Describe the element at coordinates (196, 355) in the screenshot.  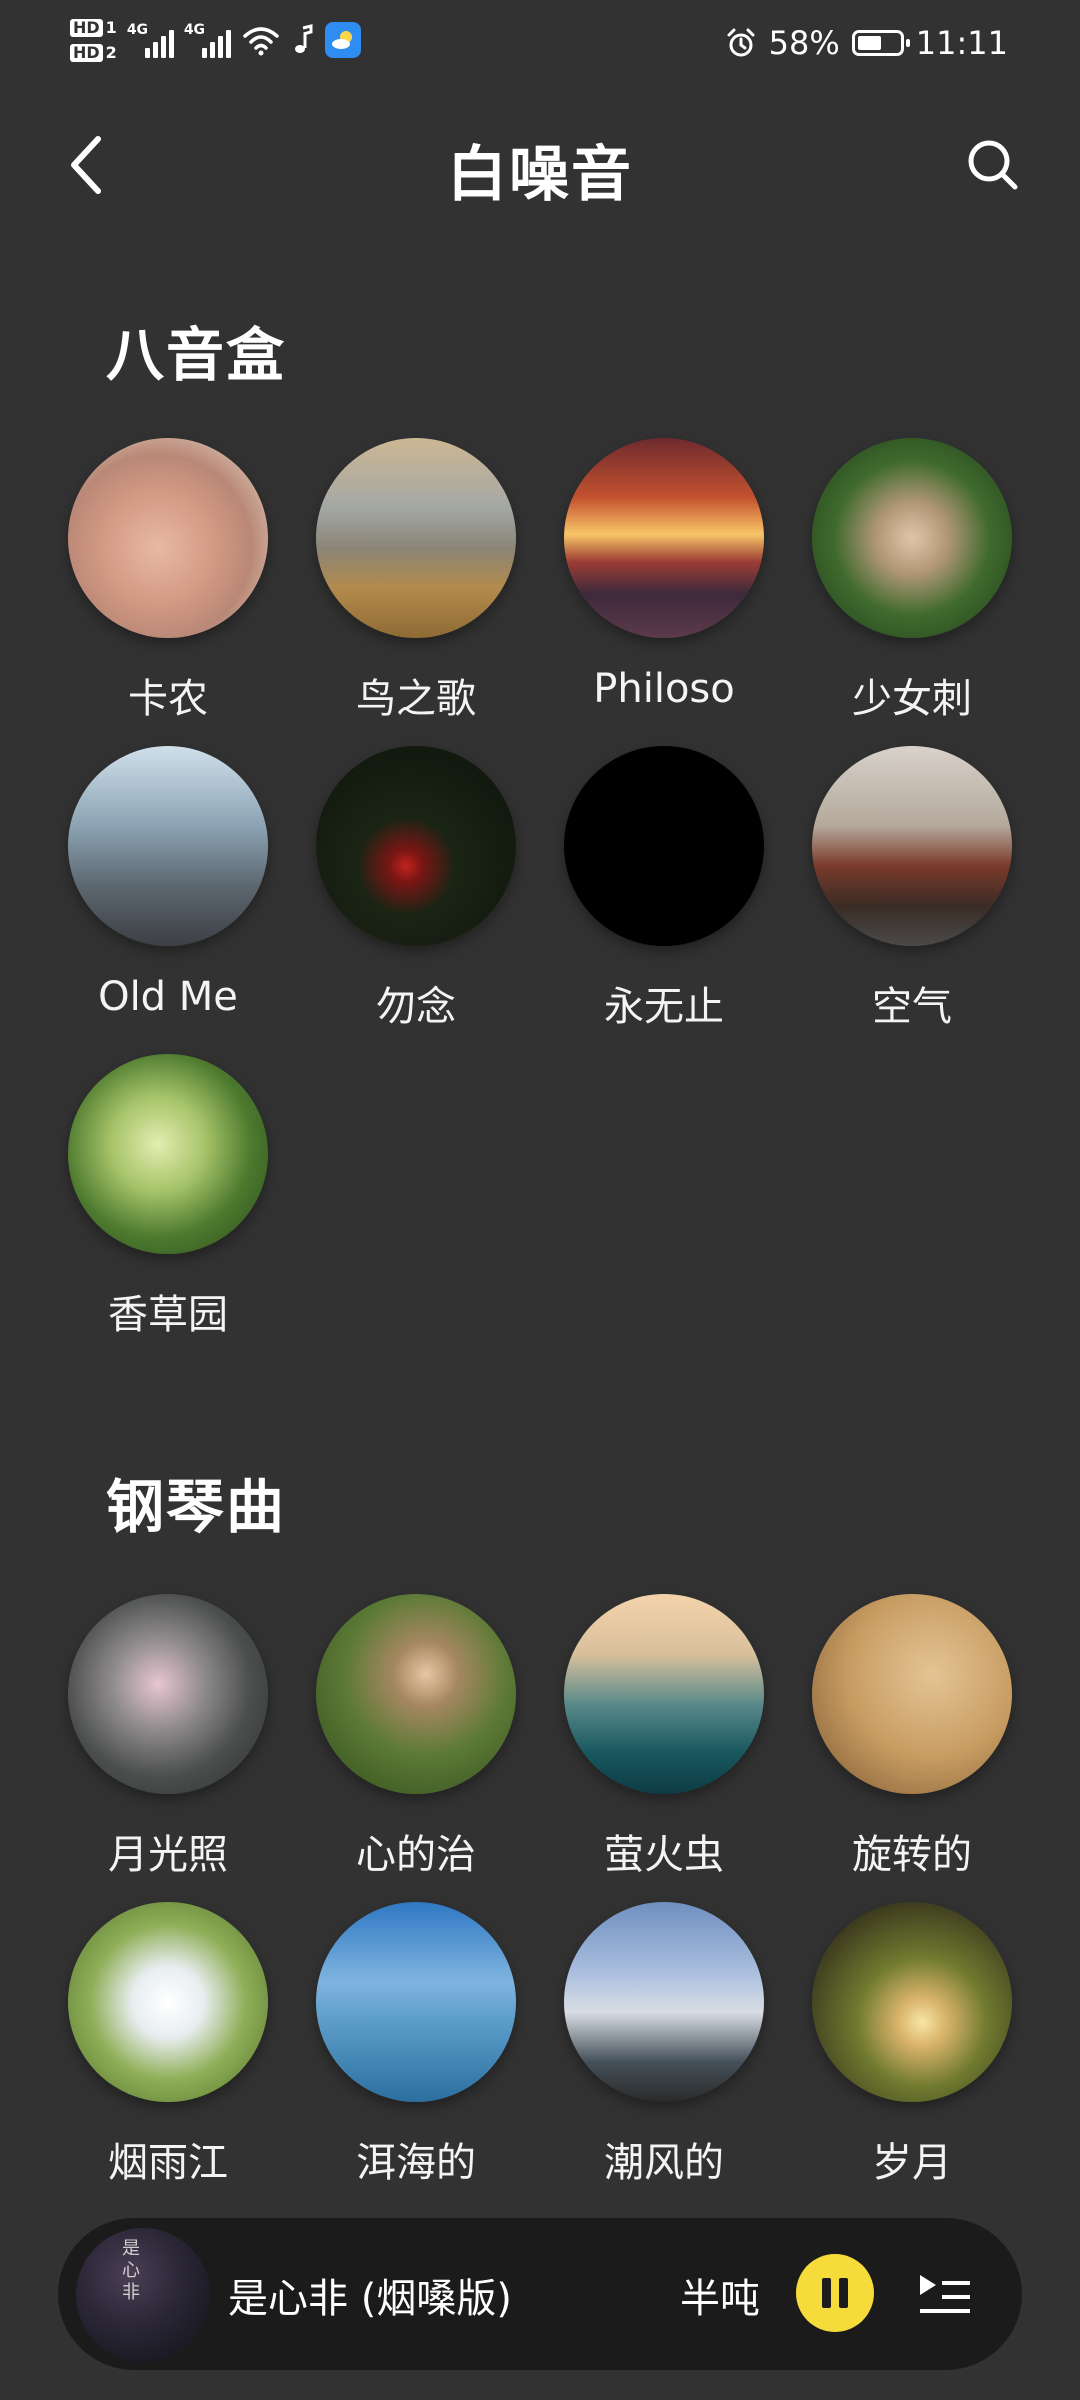
I see `section-title-music-box: 八音盒` at that location.